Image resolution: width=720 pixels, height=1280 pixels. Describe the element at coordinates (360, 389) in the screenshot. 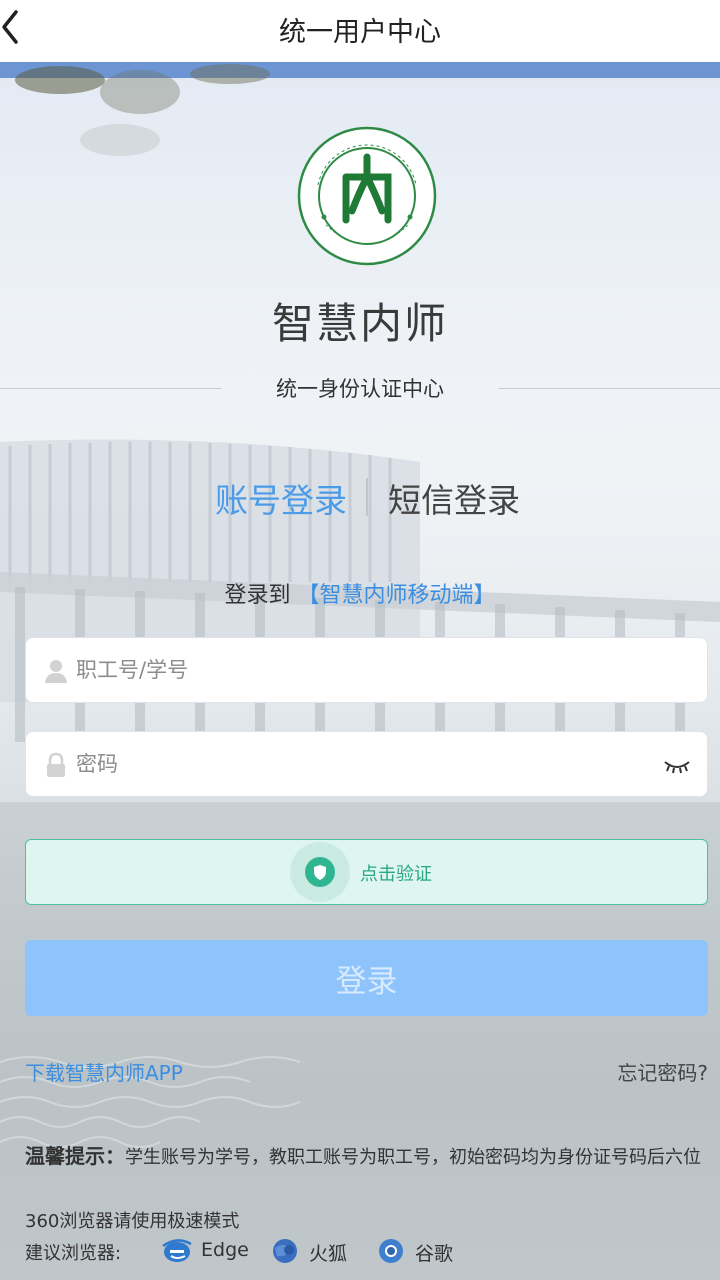

I see `subtitle: 统一身份认证中心` at that location.